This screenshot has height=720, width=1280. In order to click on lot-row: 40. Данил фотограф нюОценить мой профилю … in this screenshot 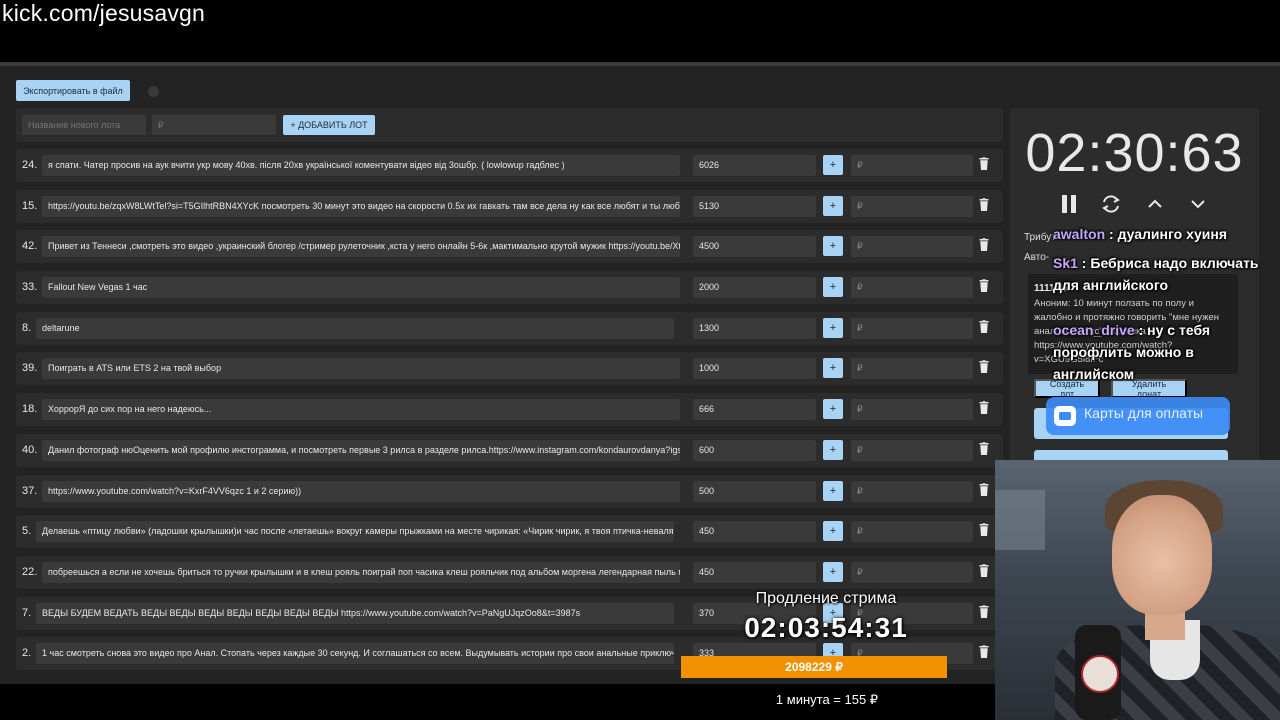, I will do `click(509, 450)`.